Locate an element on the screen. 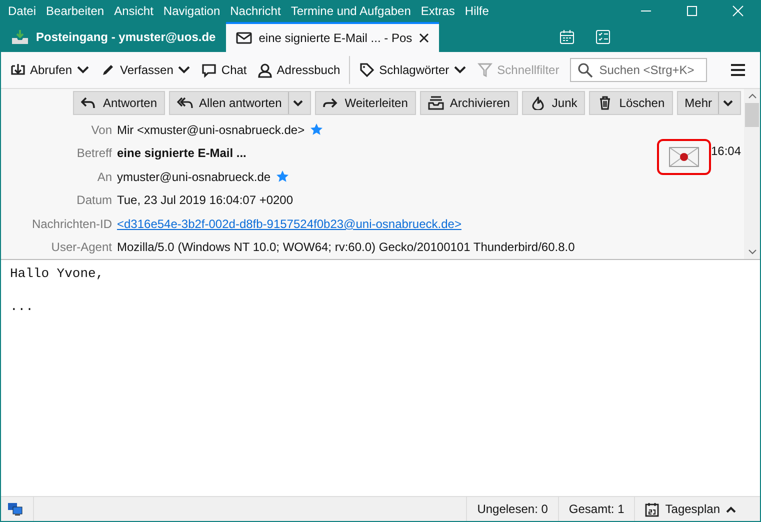 This screenshot has height=522, width=761. forward-icon is located at coordinates (330, 103).